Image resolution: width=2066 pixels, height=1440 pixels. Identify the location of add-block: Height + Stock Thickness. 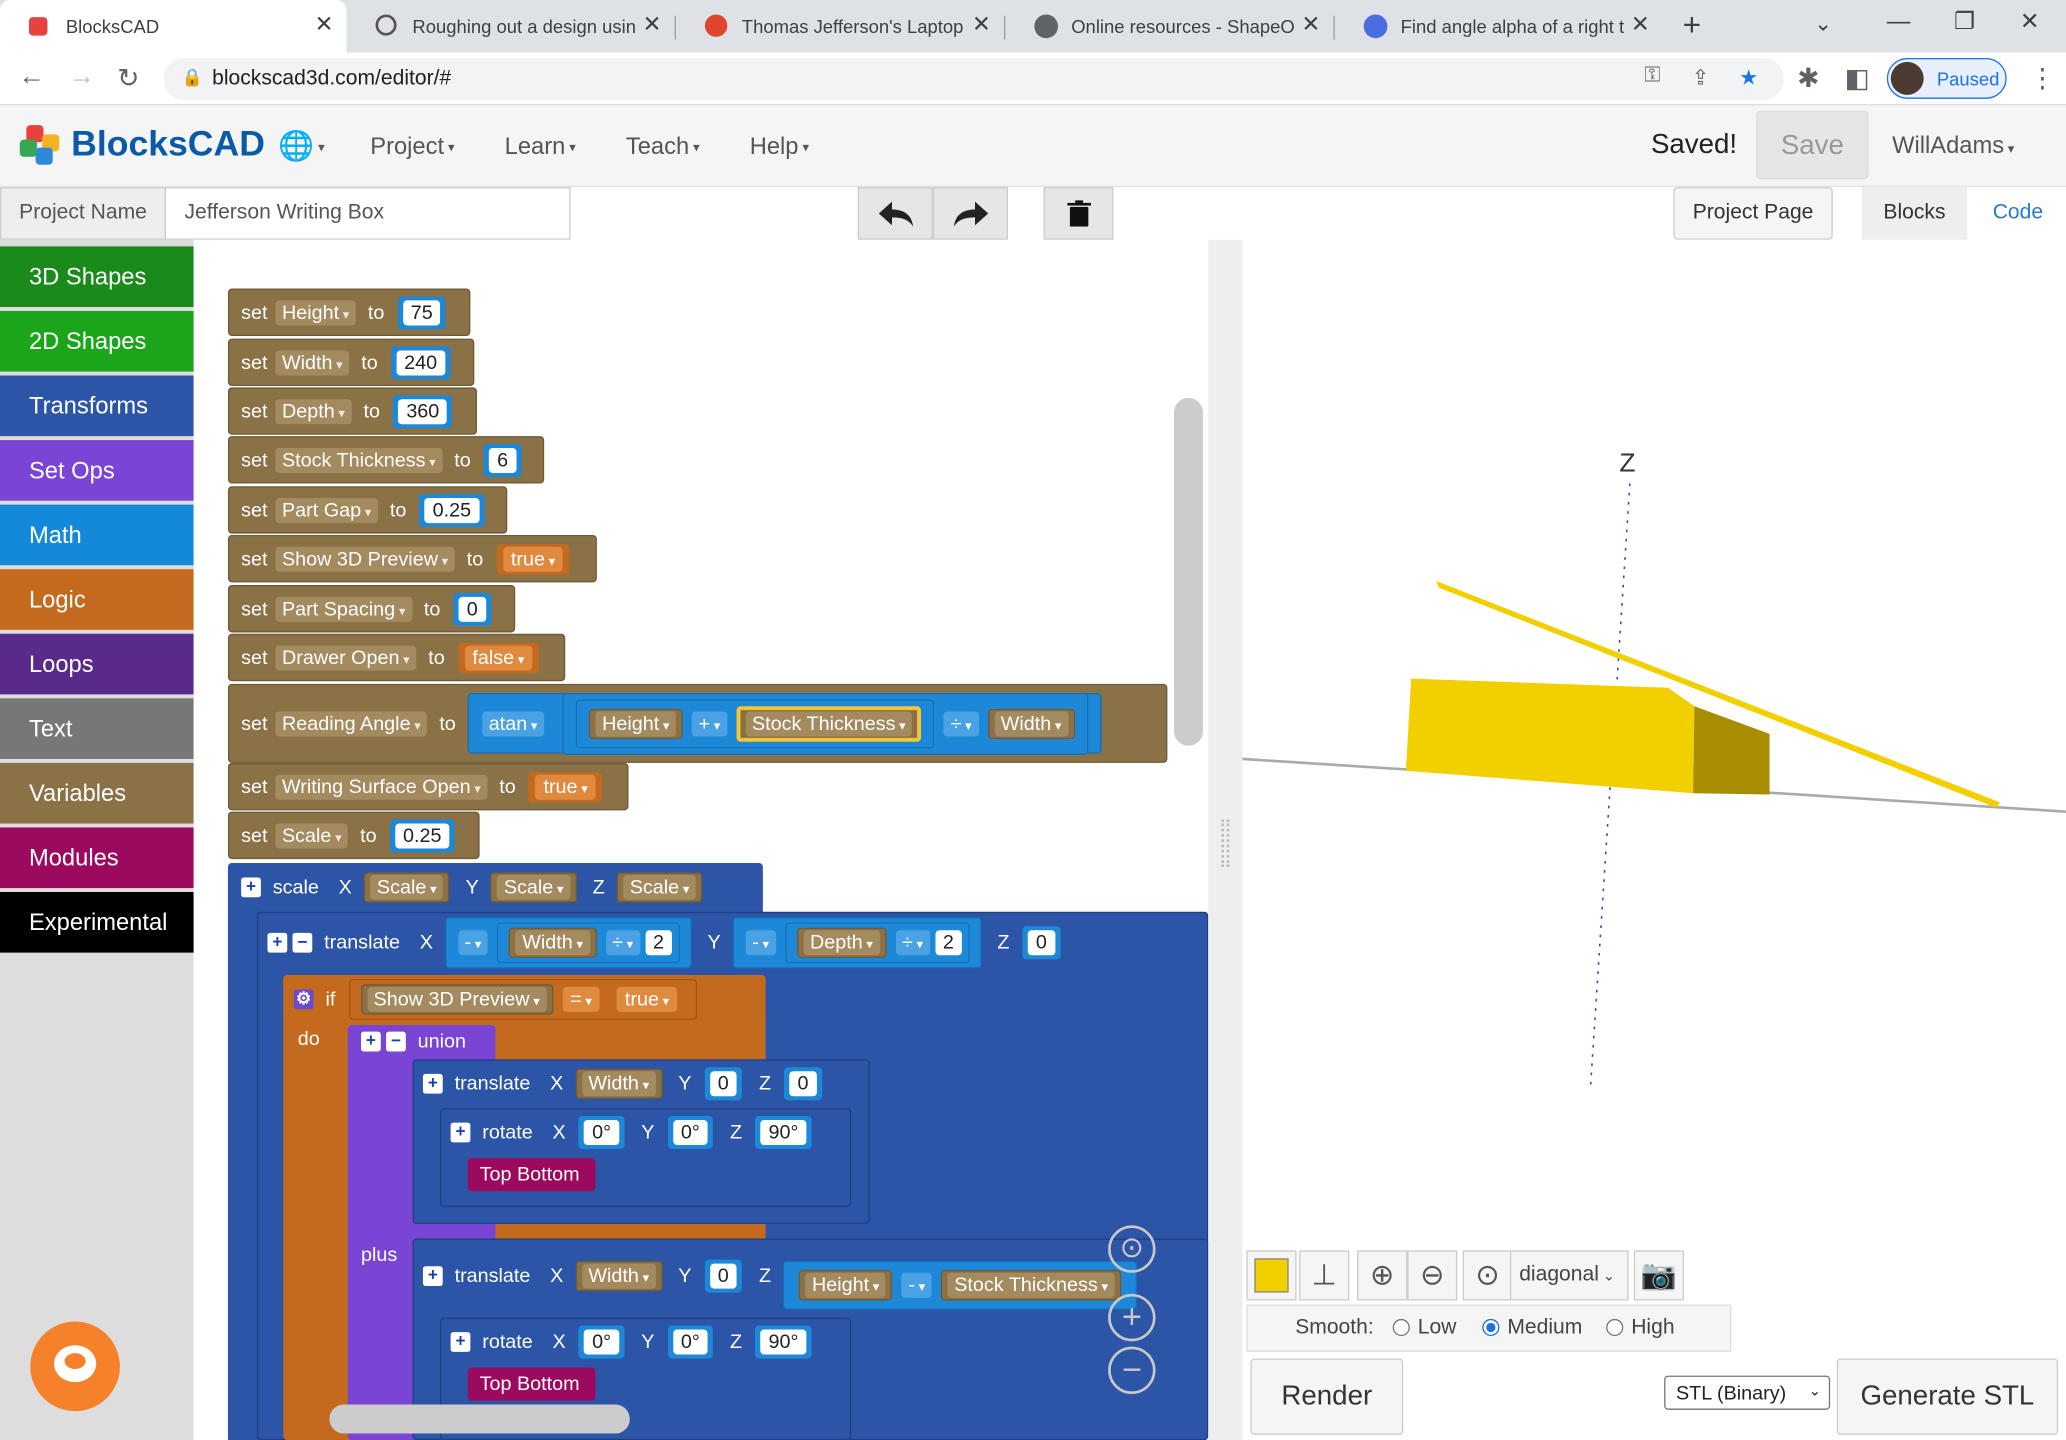
(755, 723).